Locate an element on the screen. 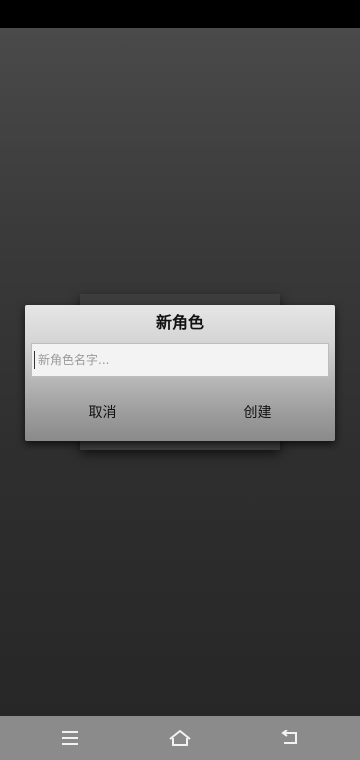  text-cursor is located at coordinates (34, 360).